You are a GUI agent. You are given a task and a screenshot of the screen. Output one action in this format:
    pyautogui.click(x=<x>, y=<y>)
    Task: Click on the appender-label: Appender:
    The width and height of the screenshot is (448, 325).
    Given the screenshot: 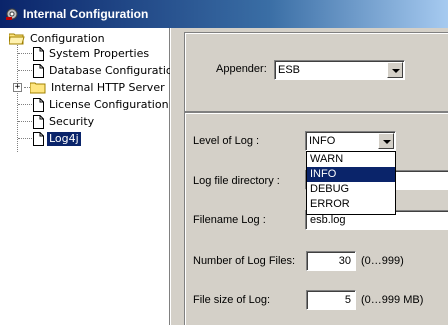 What is the action you would take?
    pyautogui.click(x=241, y=69)
    